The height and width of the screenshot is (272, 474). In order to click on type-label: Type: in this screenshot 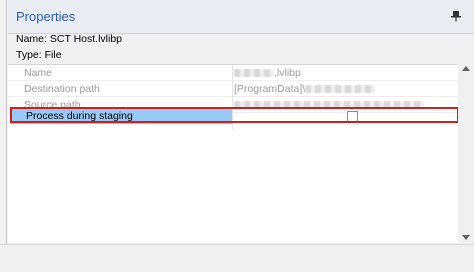, I will do `click(29, 55)`.